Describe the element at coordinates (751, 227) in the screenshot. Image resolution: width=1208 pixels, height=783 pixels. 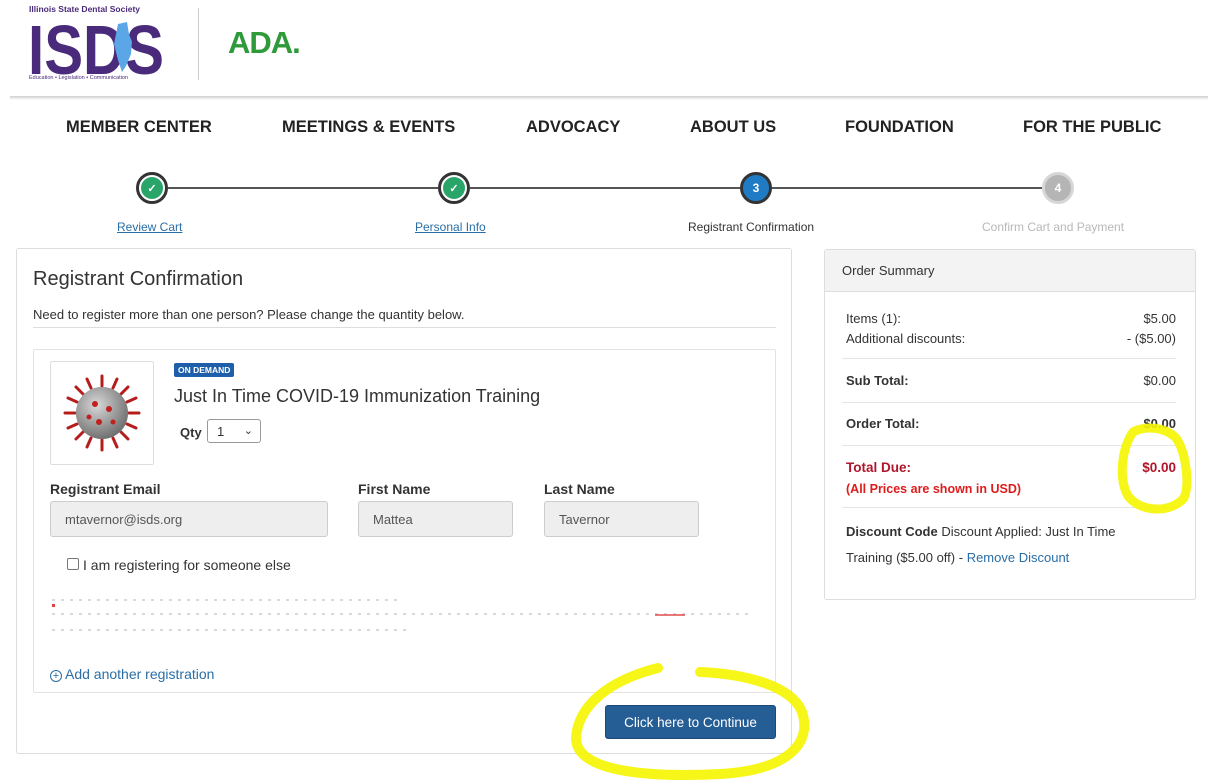
I see `step-label-registrant-confirmation: Registrant Confirmation` at that location.